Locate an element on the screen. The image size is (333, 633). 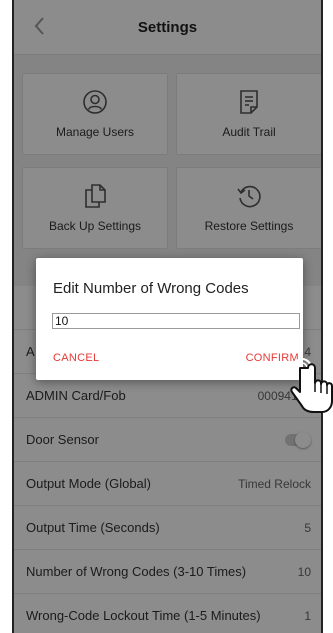
dialog-title: Edit Number of Wrong Codes is located at coordinates (151, 288).